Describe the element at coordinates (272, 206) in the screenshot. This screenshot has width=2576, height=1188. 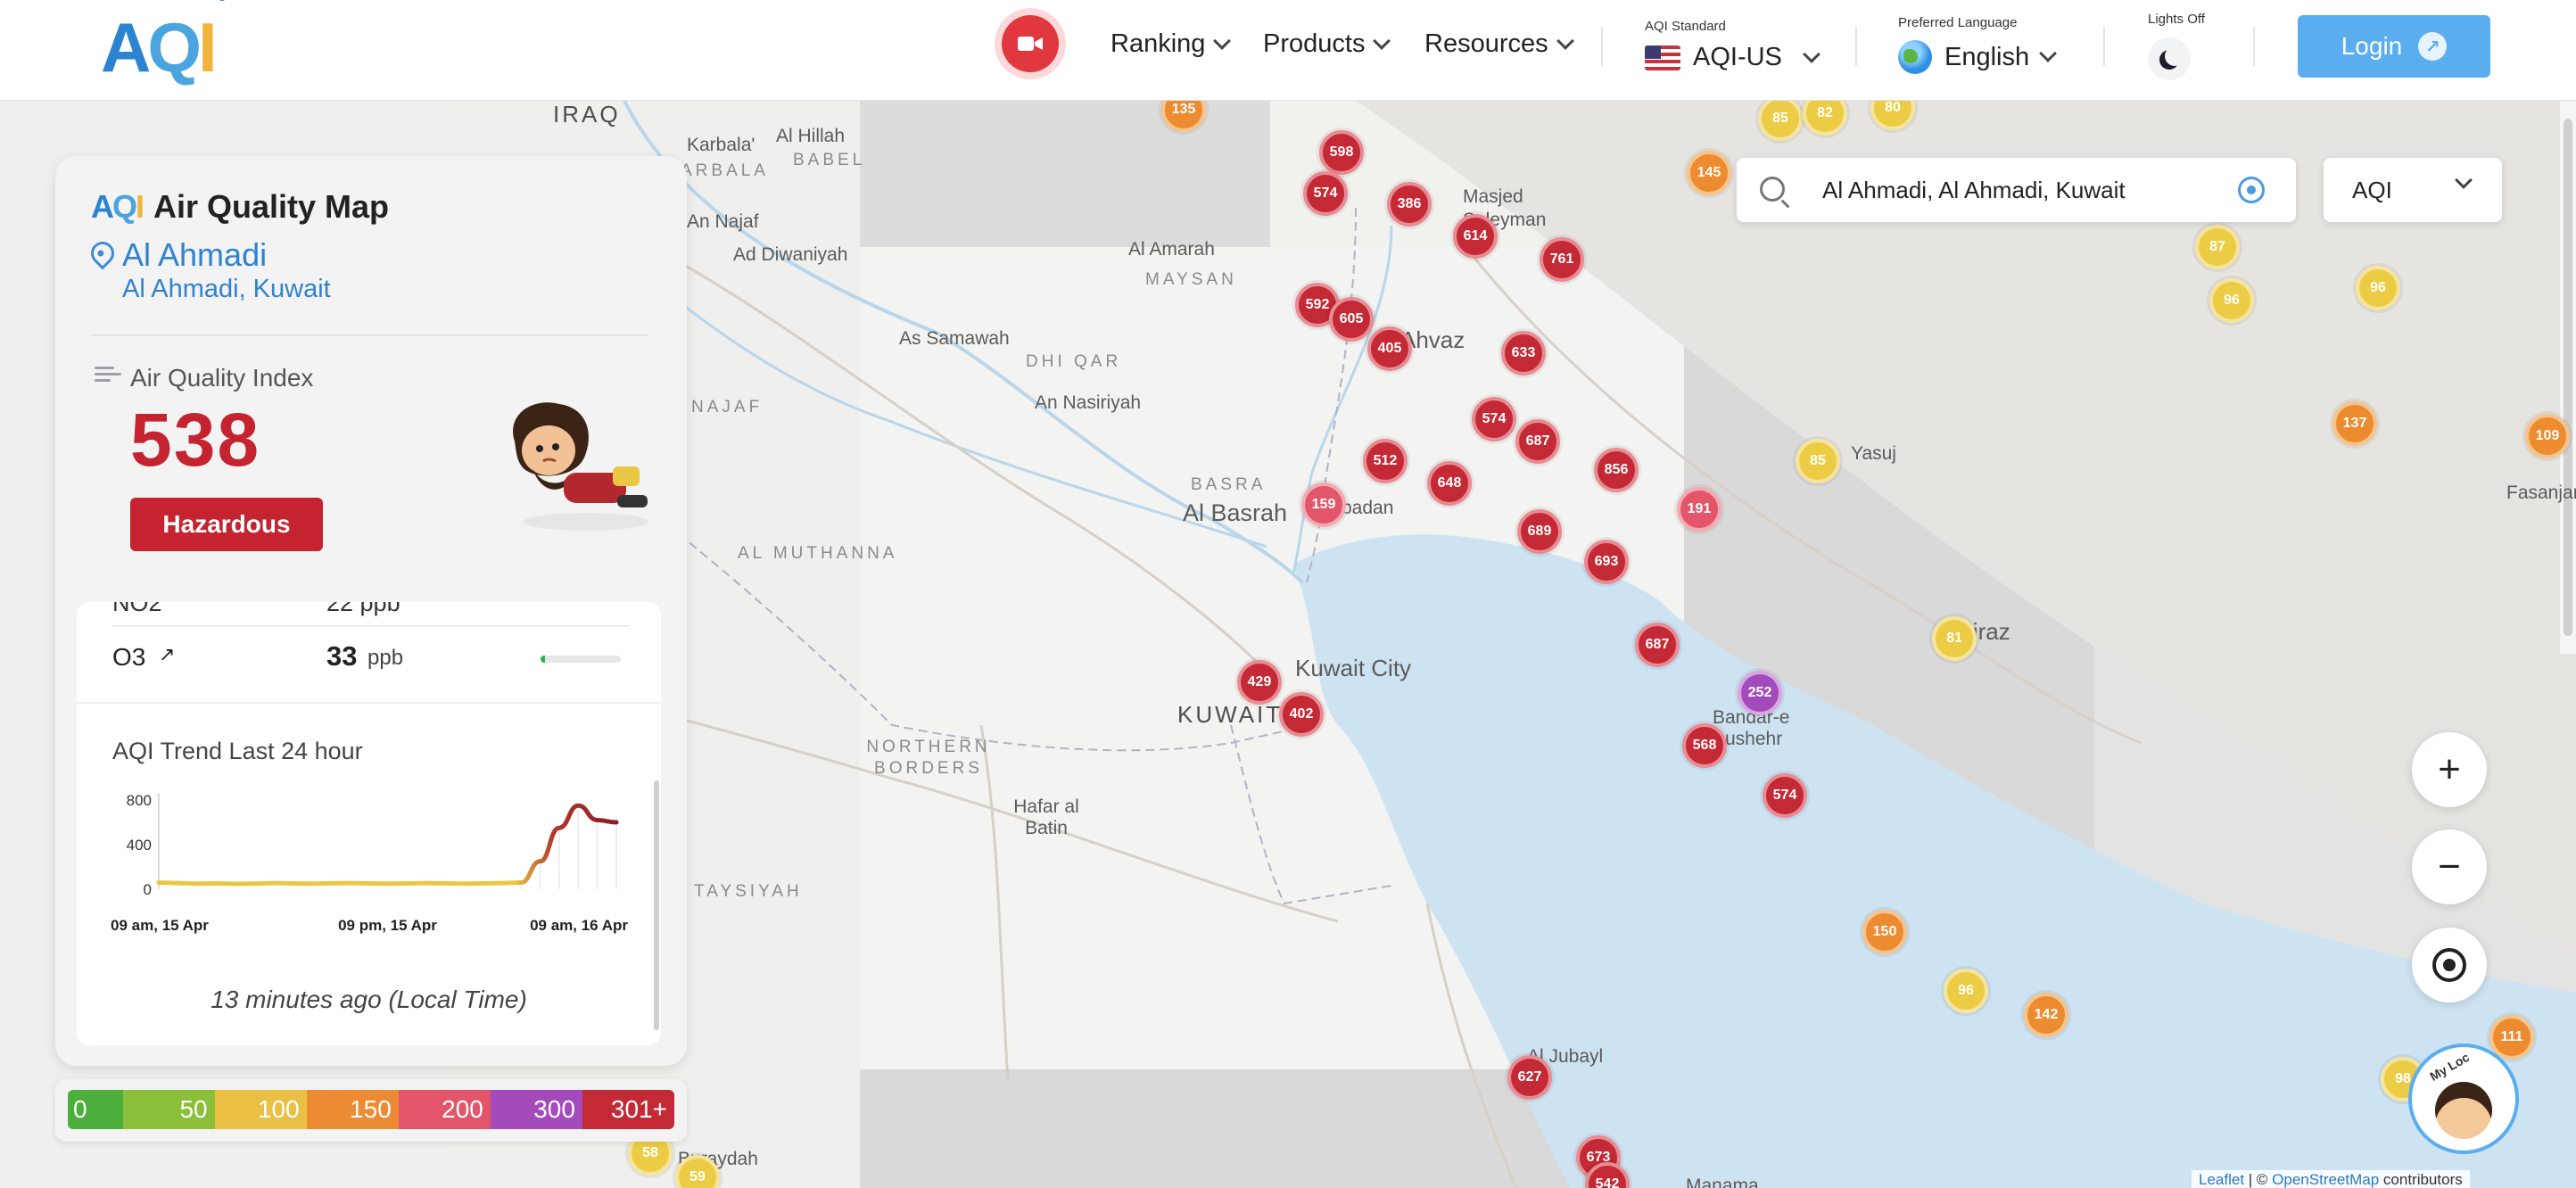
I see `panel-title: Air Quality Map` at that location.